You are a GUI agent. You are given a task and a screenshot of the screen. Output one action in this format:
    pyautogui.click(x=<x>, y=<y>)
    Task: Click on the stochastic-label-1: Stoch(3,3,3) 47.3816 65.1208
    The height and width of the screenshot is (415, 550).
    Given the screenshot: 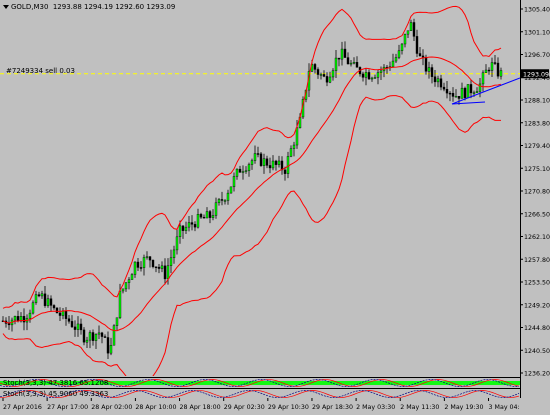 What is the action you would take?
    pyautogui.click(x=56, y=383)
    